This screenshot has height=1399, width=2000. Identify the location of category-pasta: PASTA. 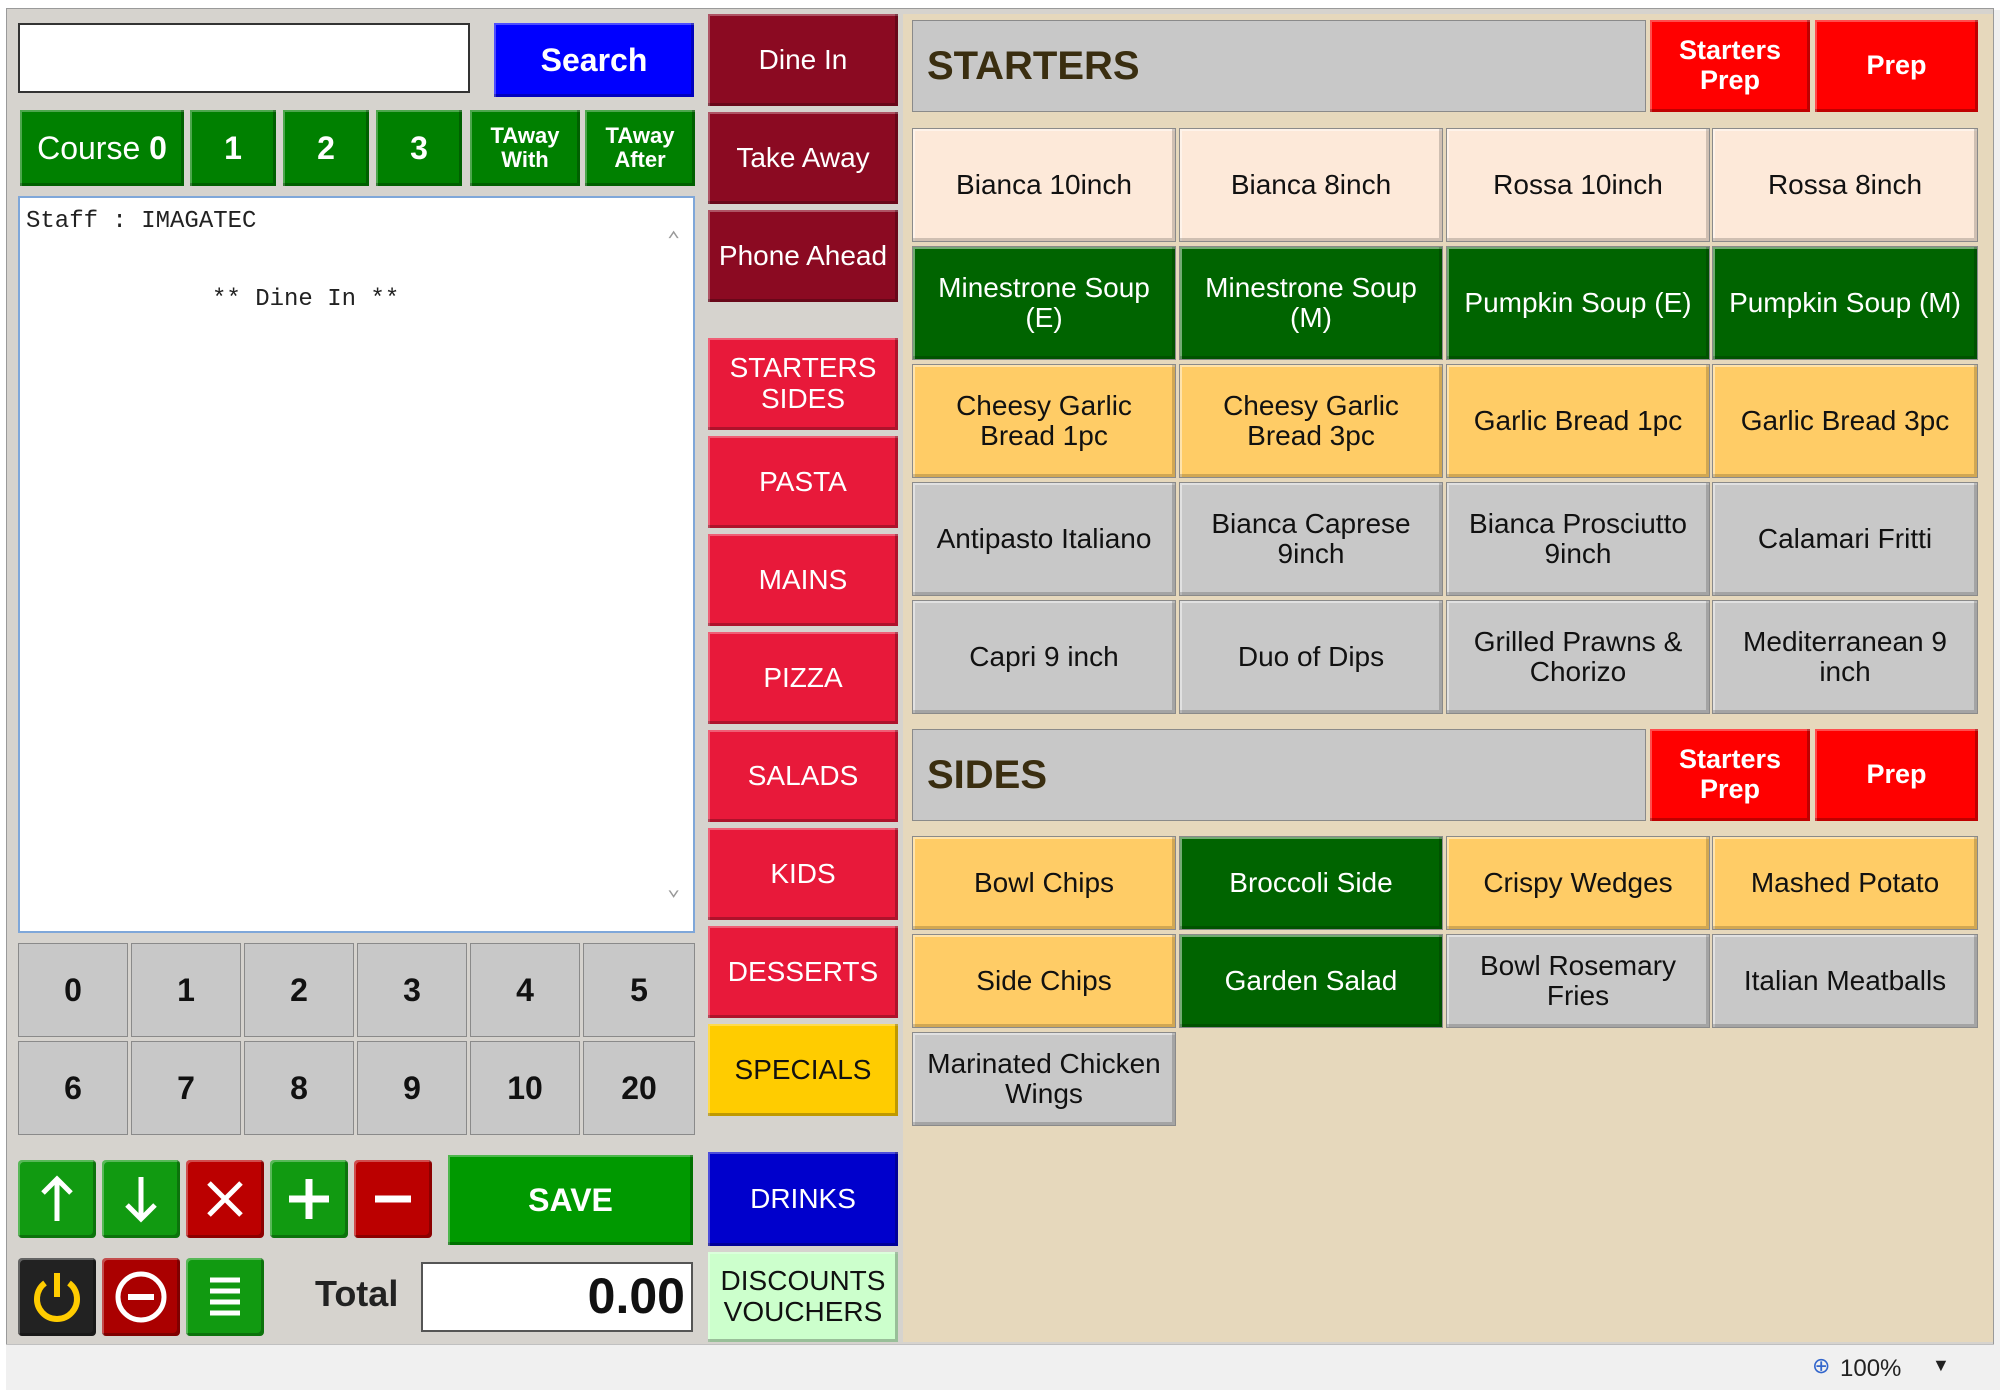
(803, 482).